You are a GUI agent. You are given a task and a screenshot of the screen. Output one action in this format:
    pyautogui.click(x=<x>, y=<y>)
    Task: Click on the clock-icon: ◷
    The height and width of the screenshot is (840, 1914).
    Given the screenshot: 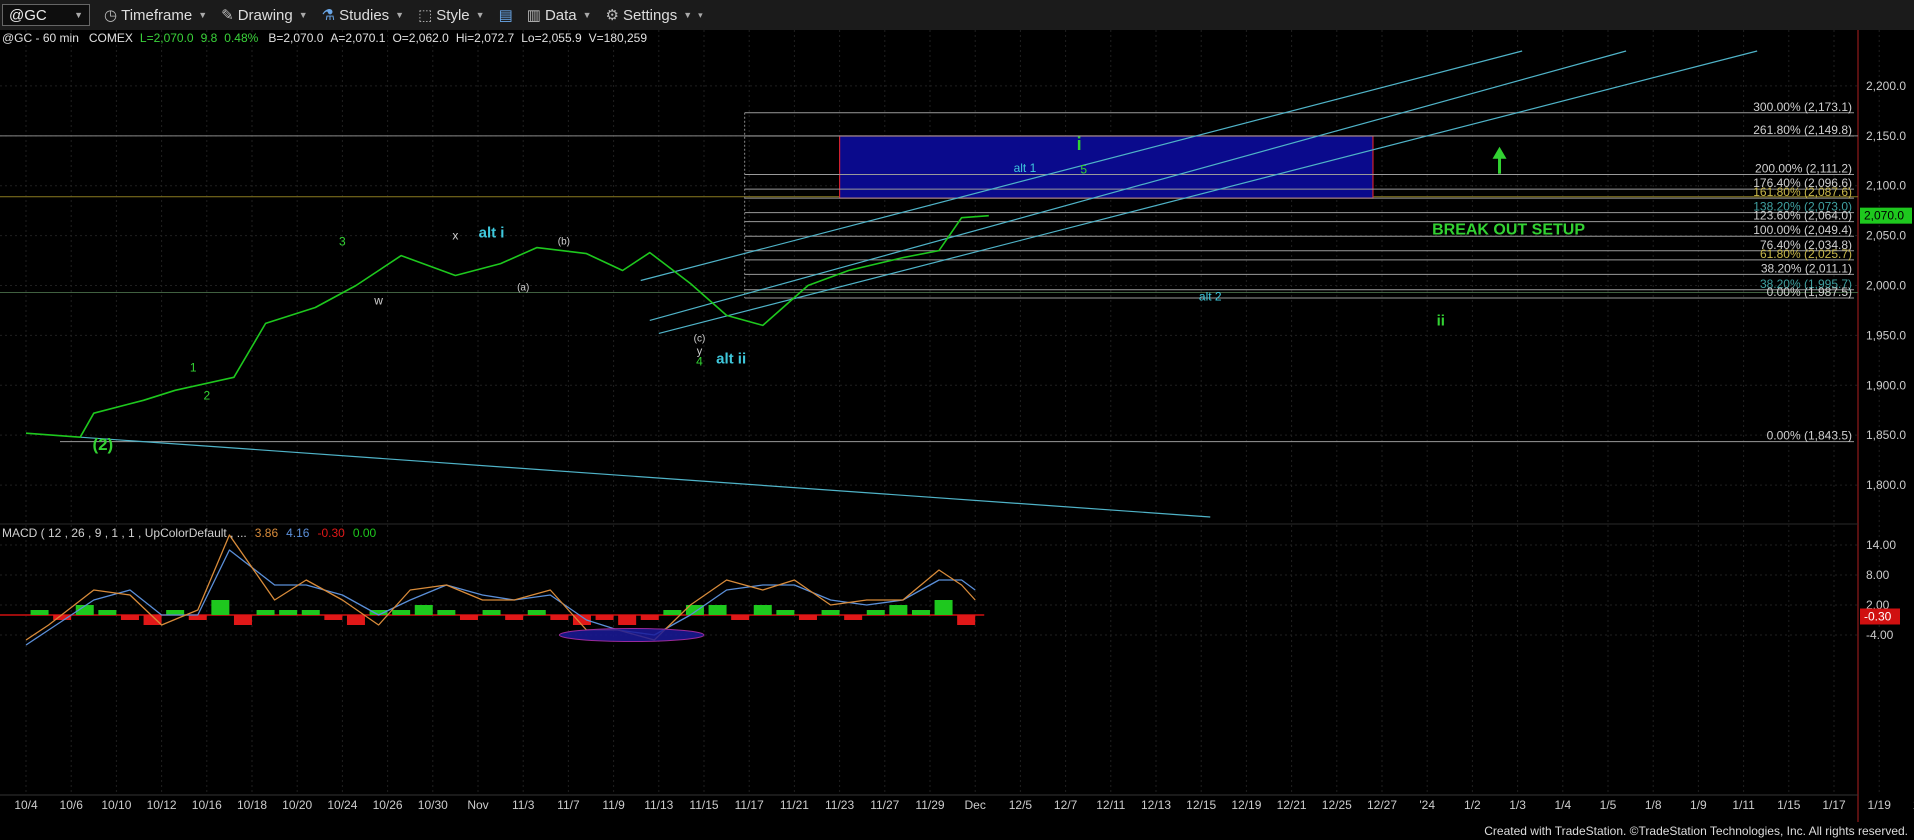 What is the action you would take?
    pyautogui.click(x=111, y=15)
    